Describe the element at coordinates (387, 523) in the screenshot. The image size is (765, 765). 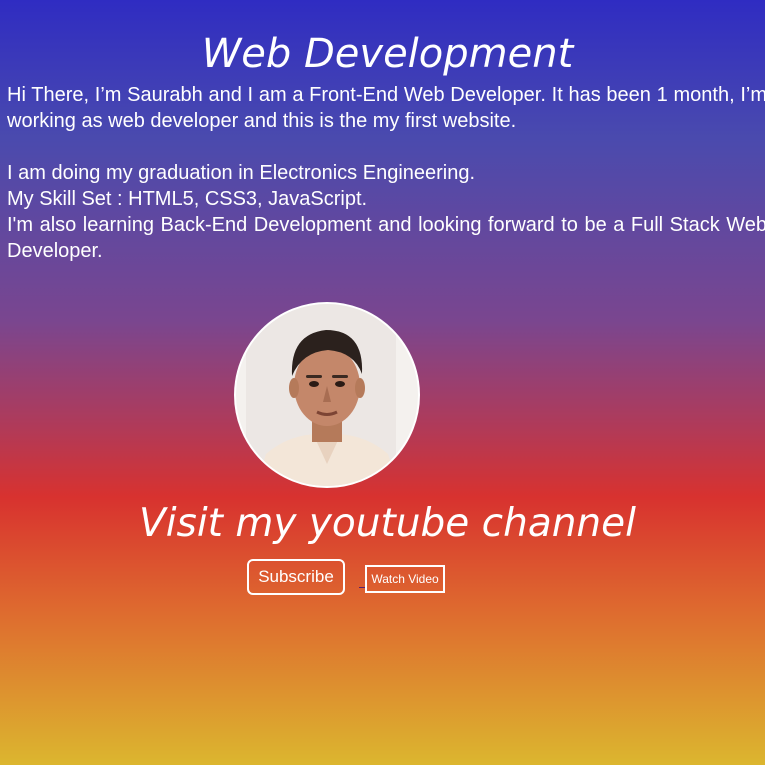
I see `youtube-heading: Visit my youtube channel` at that location.